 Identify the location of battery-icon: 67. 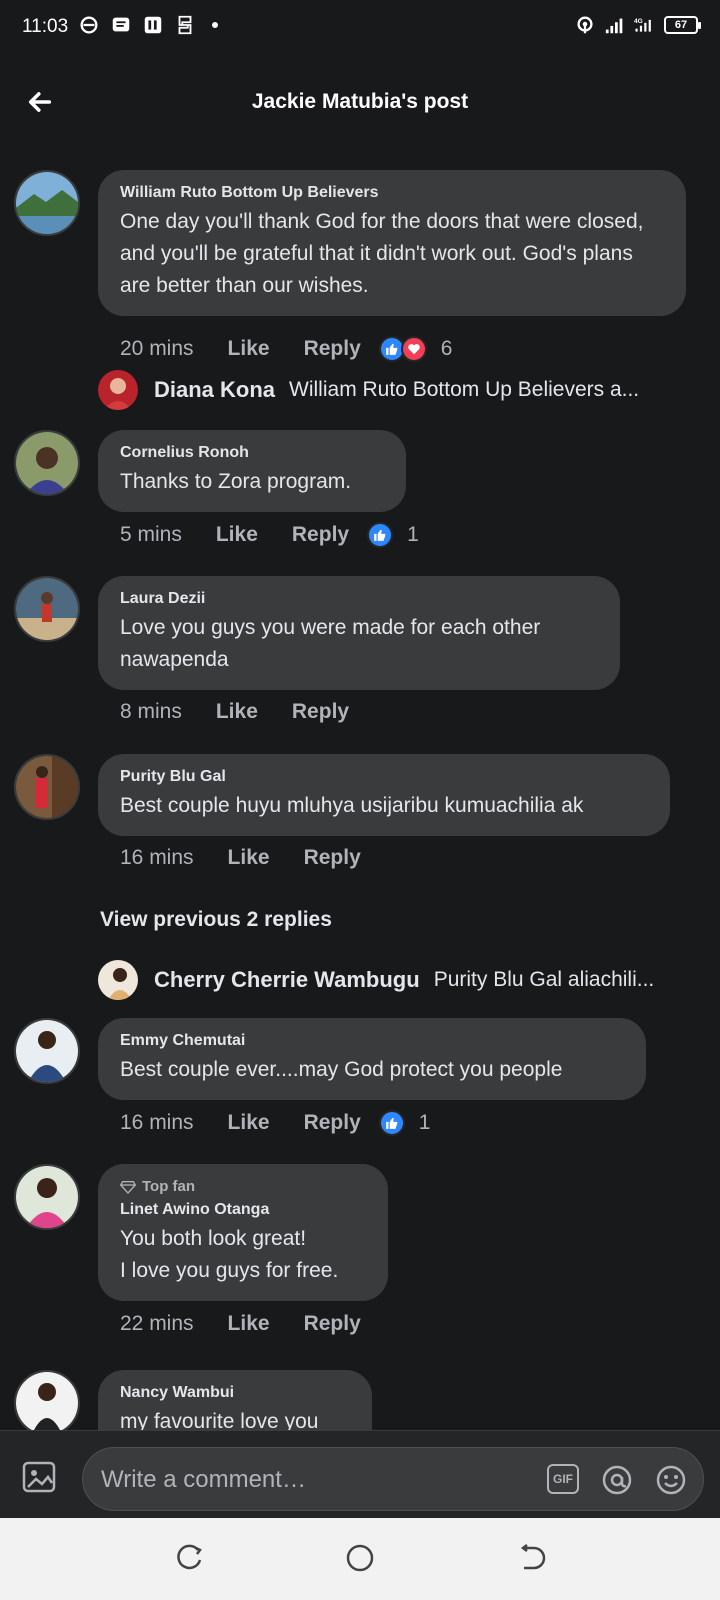
(682, 25).